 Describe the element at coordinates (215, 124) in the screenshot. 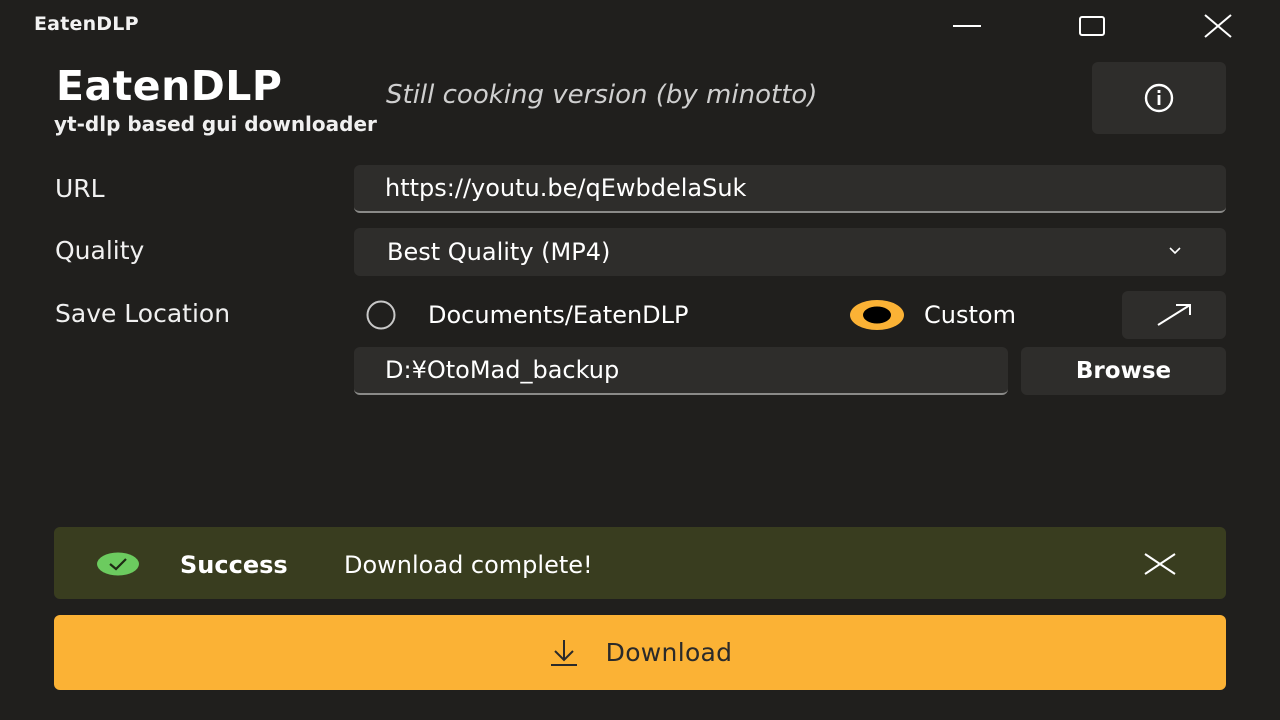

I see `app-subtitle: yt-dlp based gui downloader` at that location.